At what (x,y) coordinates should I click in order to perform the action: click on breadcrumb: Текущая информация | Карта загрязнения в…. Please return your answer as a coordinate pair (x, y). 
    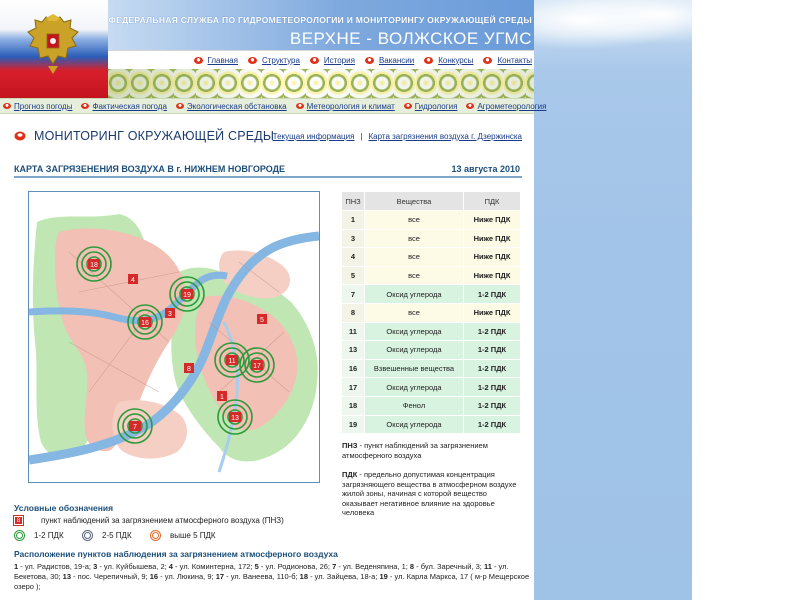
    Looking at the image, I should click on (397, 136).